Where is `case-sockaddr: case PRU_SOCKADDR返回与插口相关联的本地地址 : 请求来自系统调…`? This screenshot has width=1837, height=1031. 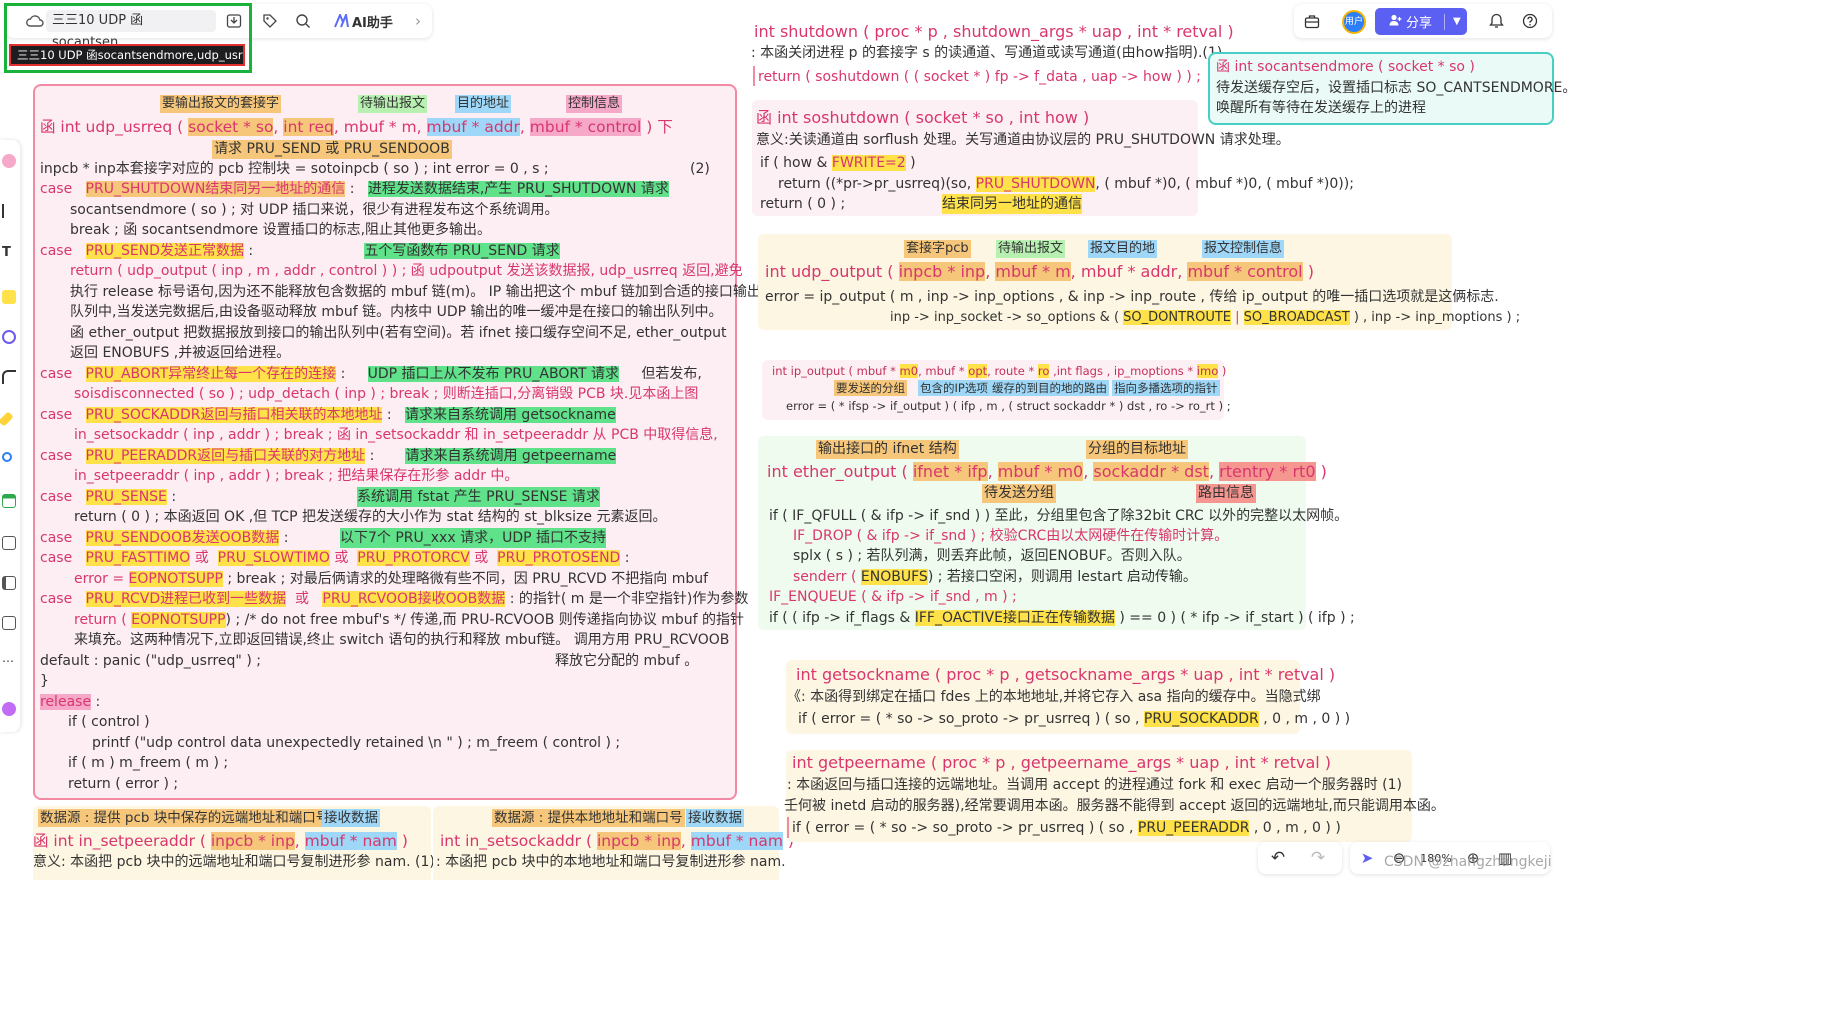 case-sockaddr: case PRU_SOCKADDR返回与插口相关联的本地地址 : 请求来自系统调… is located at coordinates (328, 415).